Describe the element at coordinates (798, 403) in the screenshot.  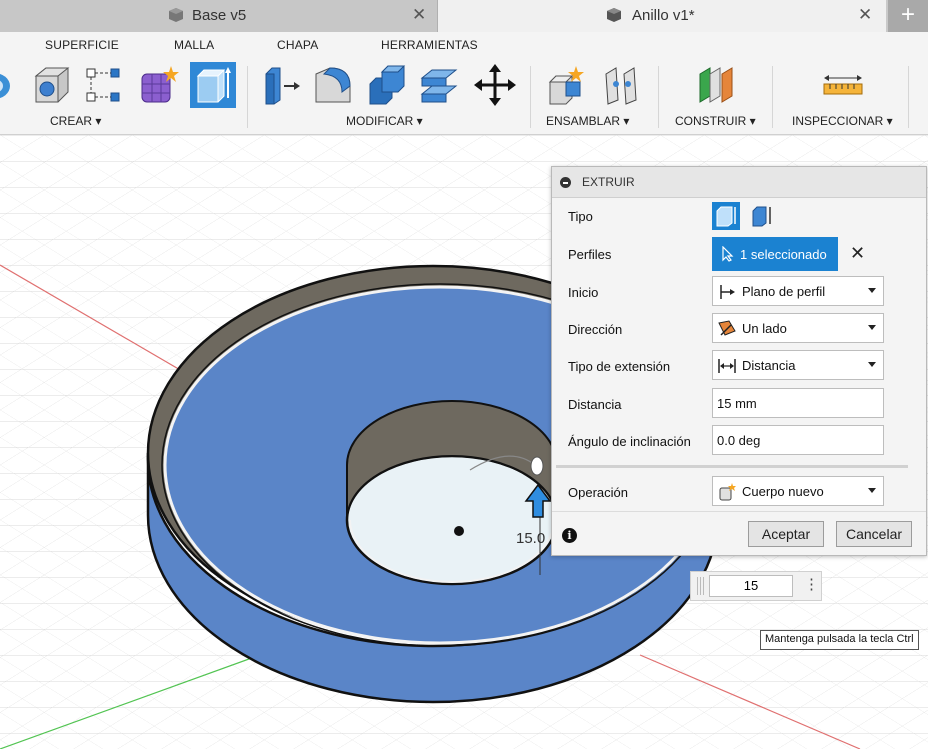
I see `distance-input` at that location.